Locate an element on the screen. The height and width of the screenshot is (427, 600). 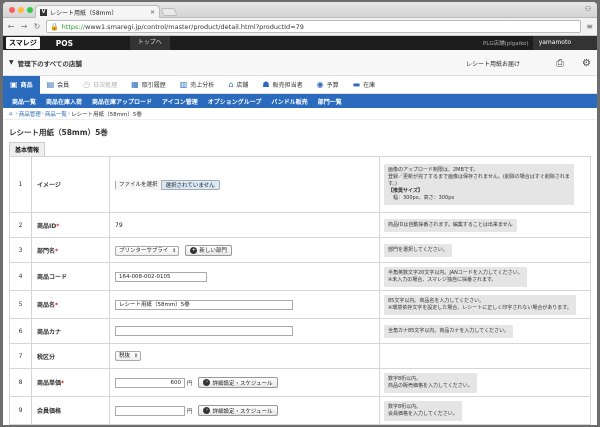
button-label: 詳細設定・スケジュール is located at coordinates (242, 383).